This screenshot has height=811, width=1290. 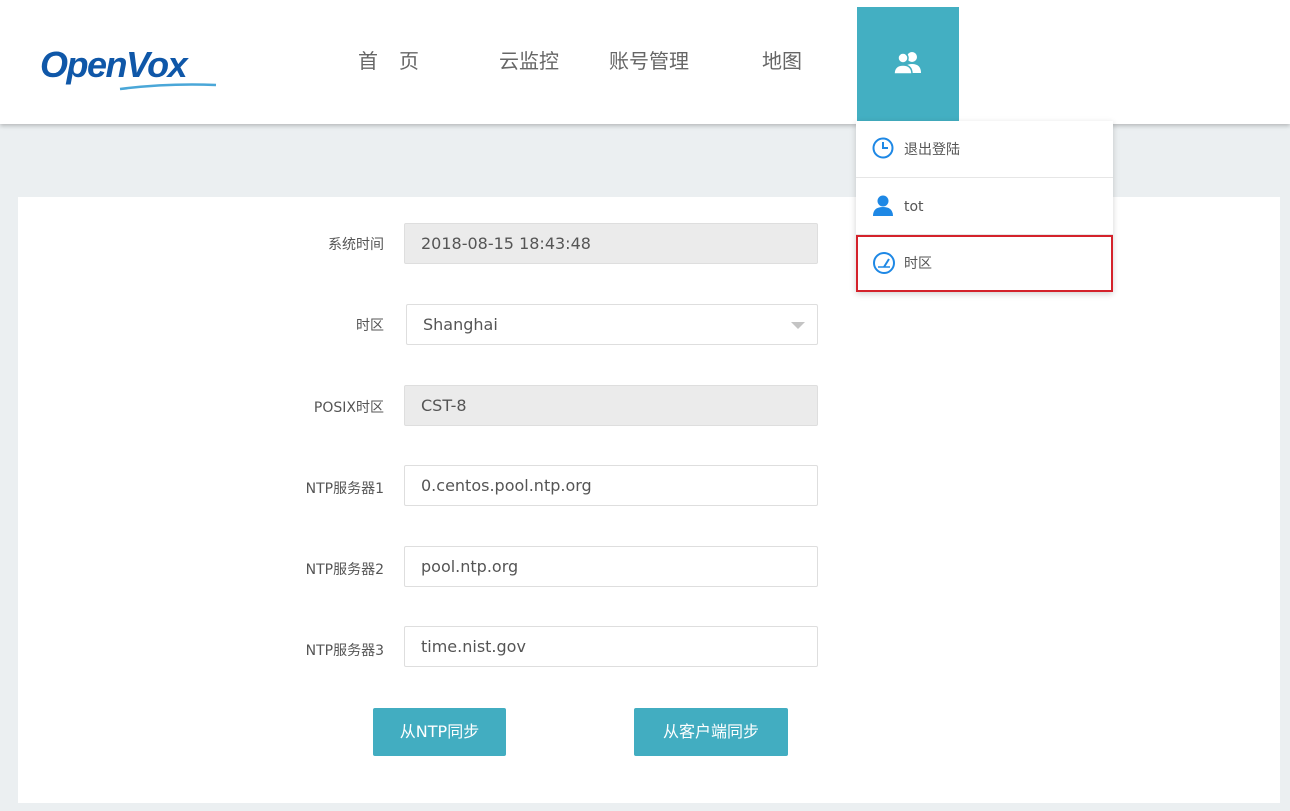 What do you see at coordinates (611, 646) in the screenshot?
I see `ntp-server-3-input: time.nist.gov` at bounding box center [611, 646].